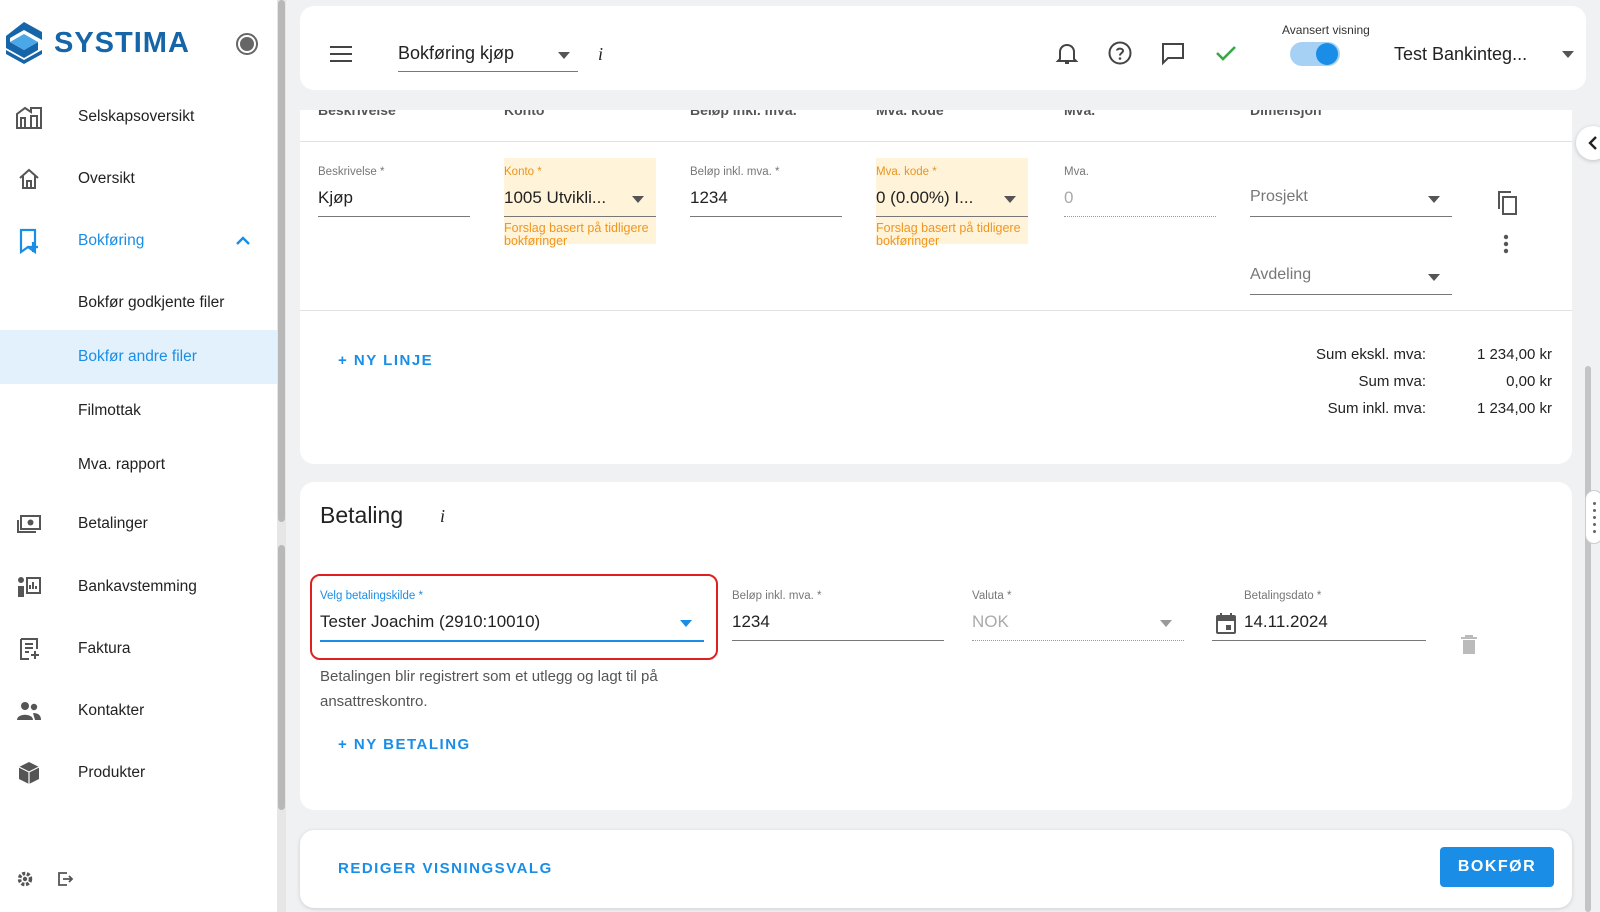 The width and height of the screenshot is (1600, 912). What do you see at coordinates (576, 234) in the screenshot?
I see `suggestion-hint: Forslag basert på tidligere bokføringer` at bounding box center [576, 234].